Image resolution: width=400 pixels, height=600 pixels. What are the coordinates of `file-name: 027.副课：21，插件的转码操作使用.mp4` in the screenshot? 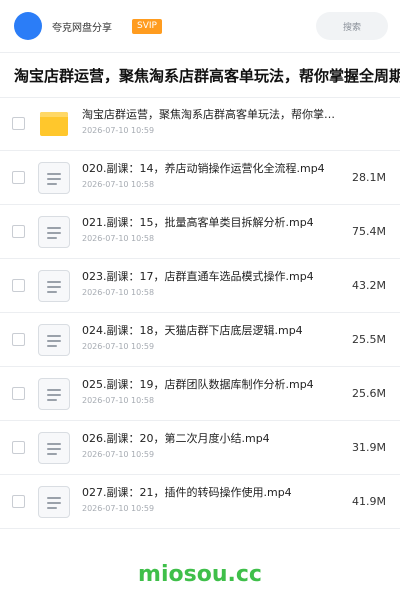 It's located at (187, 492).